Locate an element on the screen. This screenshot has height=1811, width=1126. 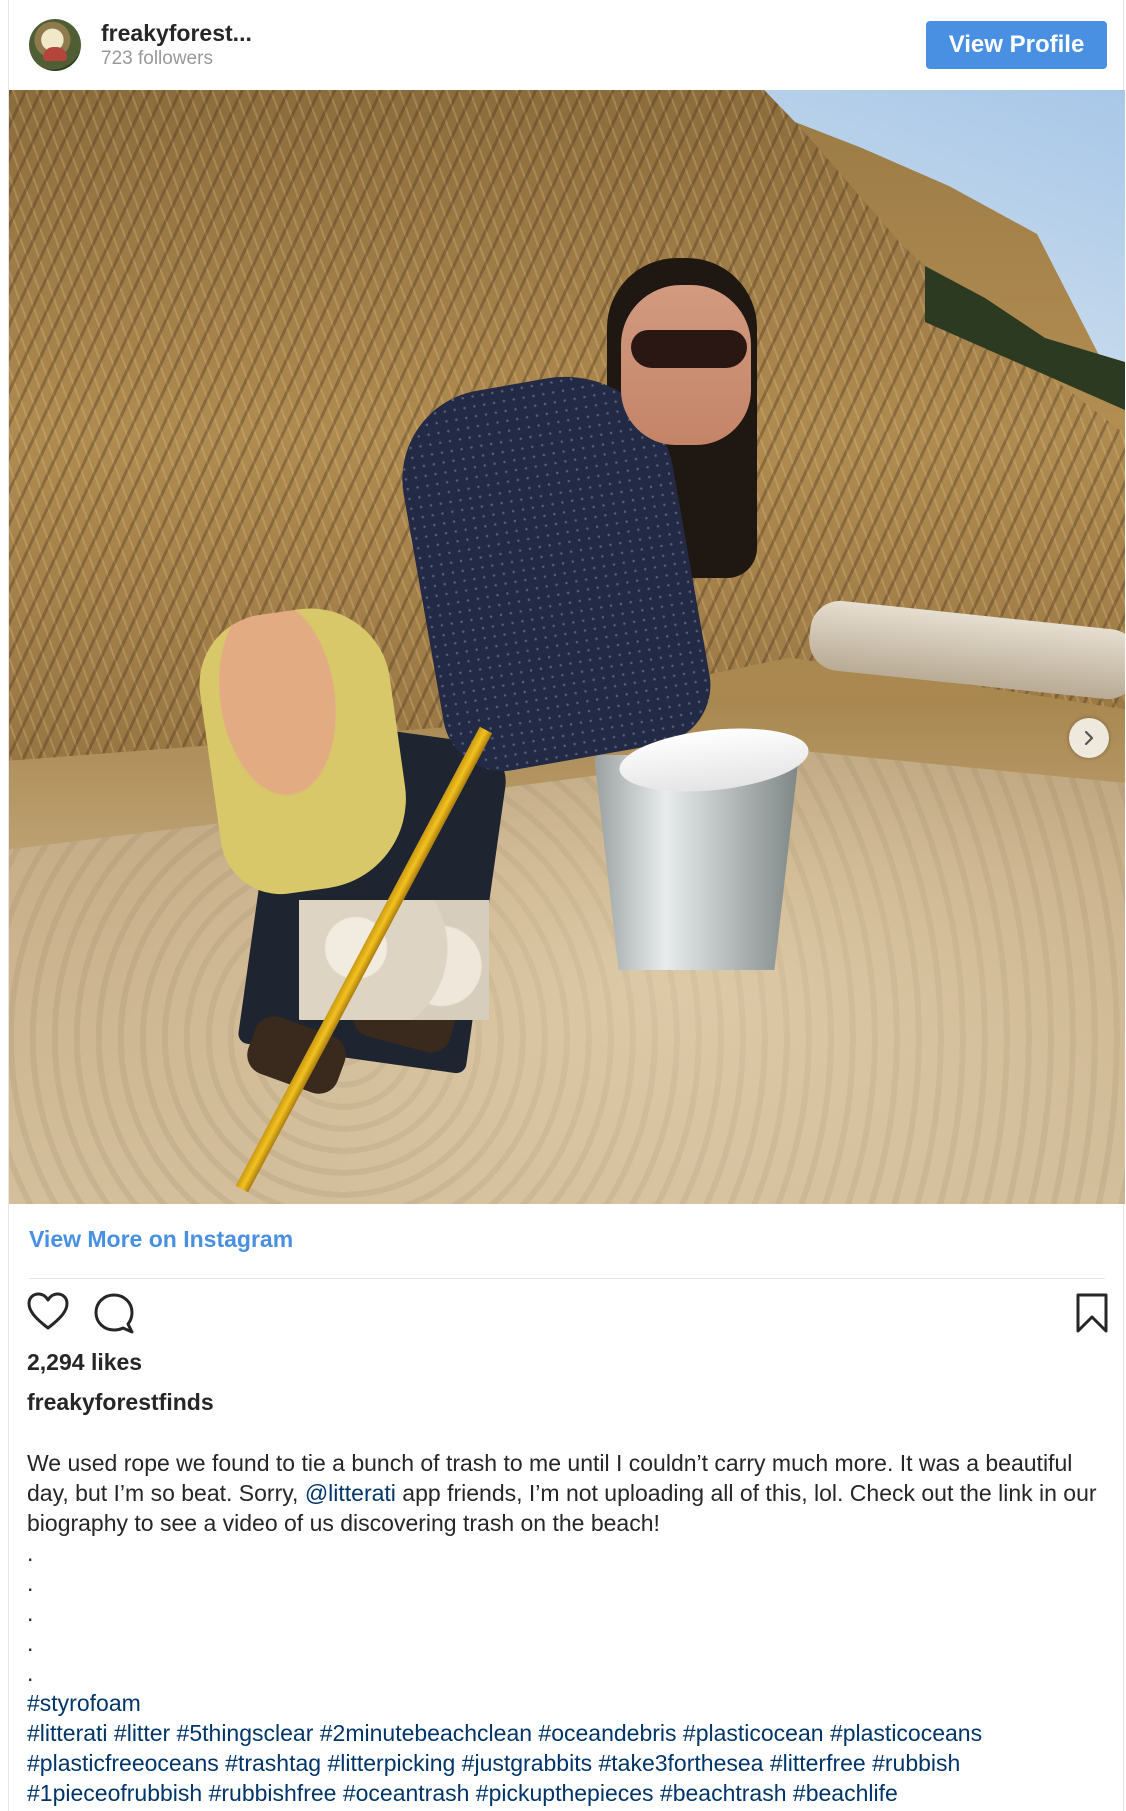
avatar is located at coordinates (55, 45).